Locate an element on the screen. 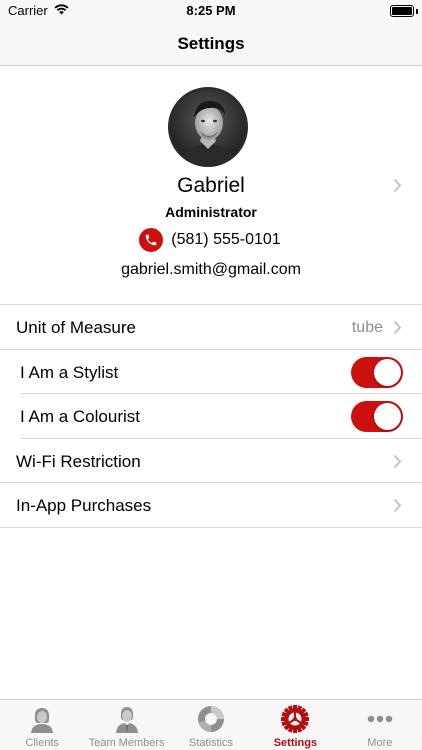 The width and height of the screenshot is (422, 750). tab-label: Statistics is located at coordinates (211, 743).